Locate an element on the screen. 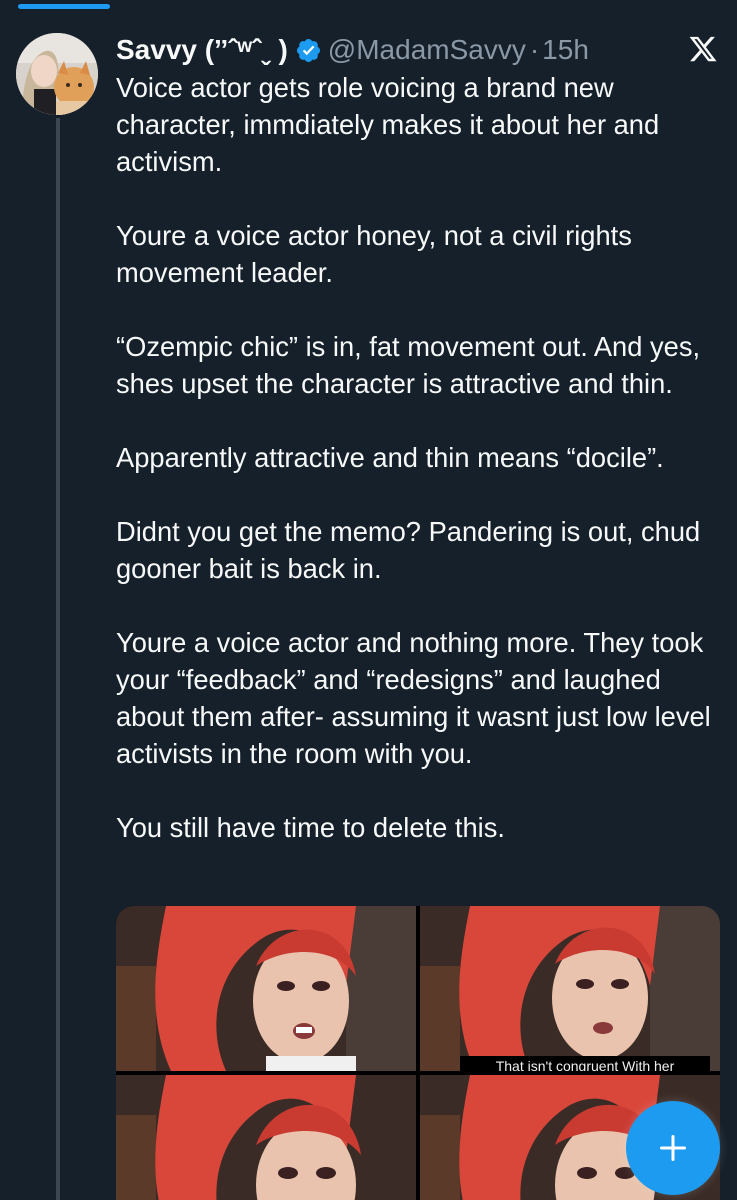  timestamp: 15h is located at coordinates (565, 50).